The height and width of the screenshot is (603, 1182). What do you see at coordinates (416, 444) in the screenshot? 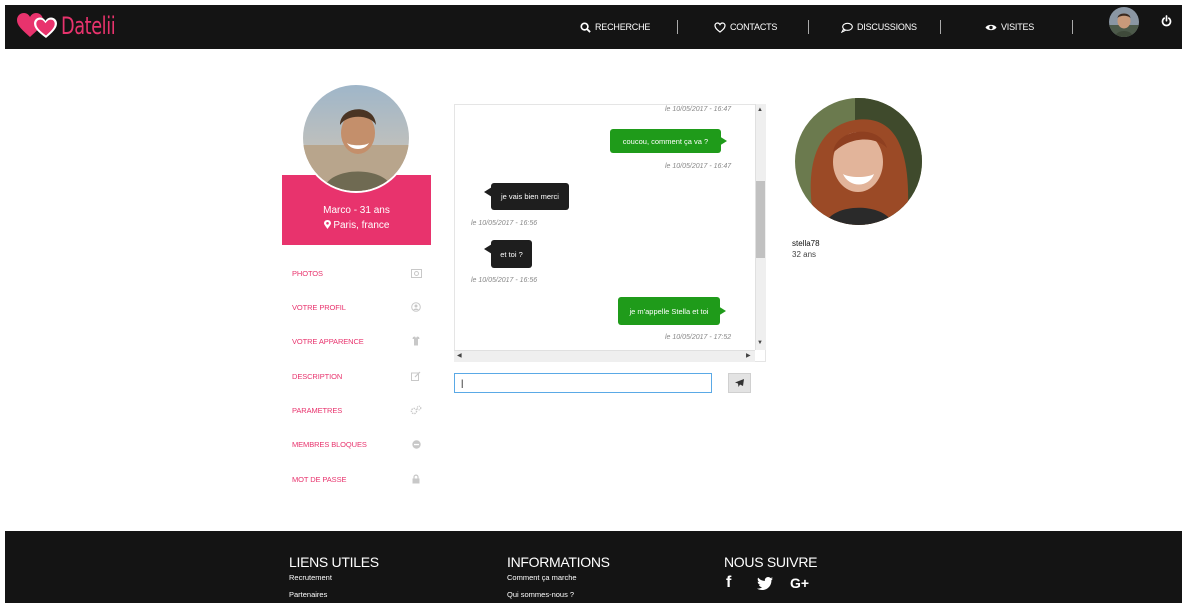
I see `block-icon` at bounding box center [416, 444].